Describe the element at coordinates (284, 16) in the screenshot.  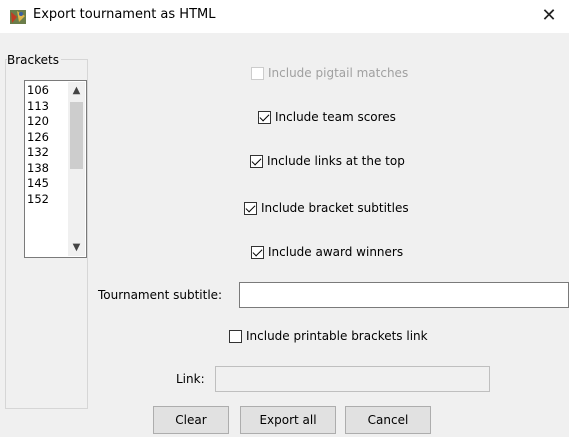
I see `title-bar: Export tournament as HTML ✕` at that location.